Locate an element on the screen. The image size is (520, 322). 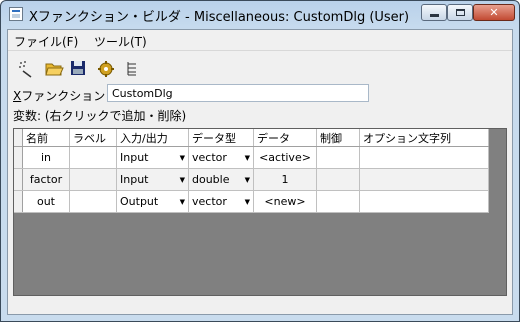
app-icon is located at coordinates (16, 14).